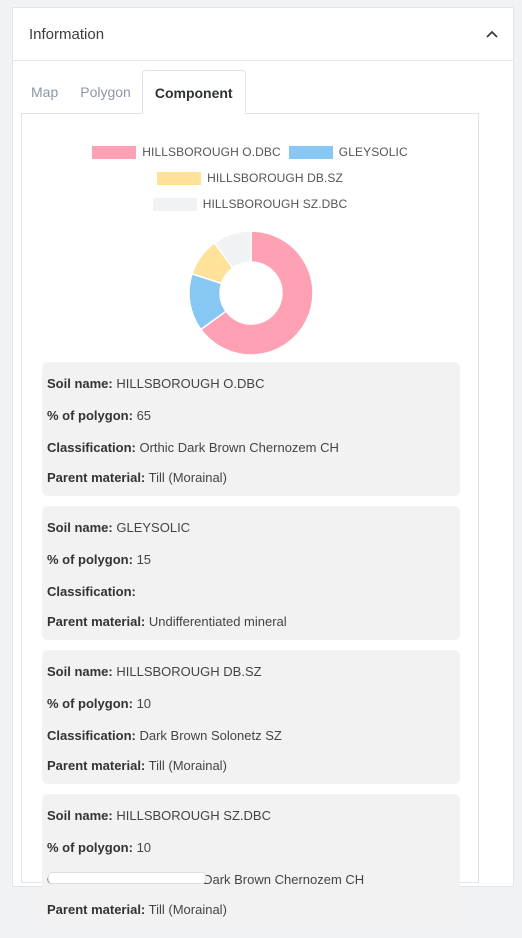 The height and width of the screenshot is (938, 522). I want to click on percent-value: 15, so click(144, 559).